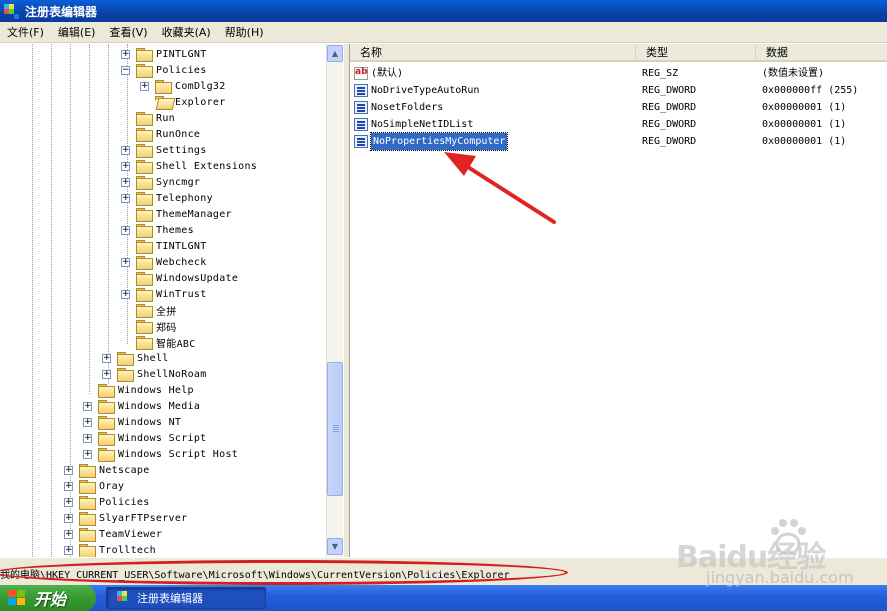 The height and width of the screenshot is (611, 887). What do you see at coordinates (149, 326) in the screenshot?
I see `tree-item: 郑码` at bounding box center [149, 326].